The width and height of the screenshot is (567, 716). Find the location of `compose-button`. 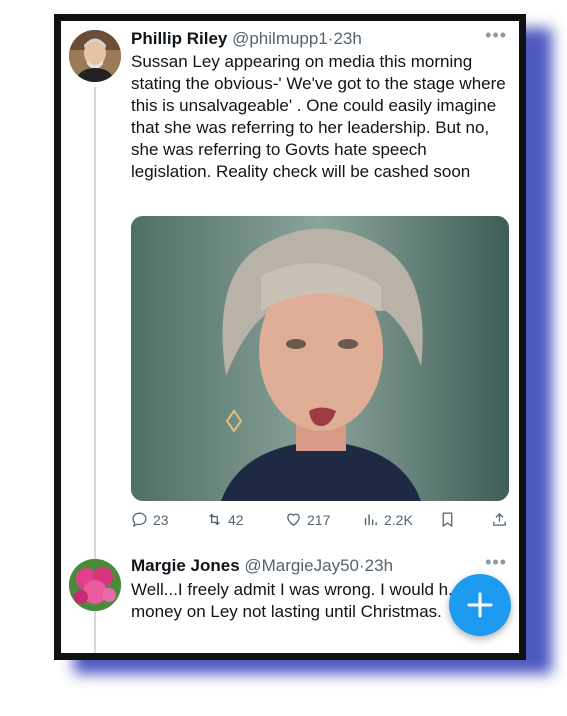

compose-button is located at coordinates (480, 605).